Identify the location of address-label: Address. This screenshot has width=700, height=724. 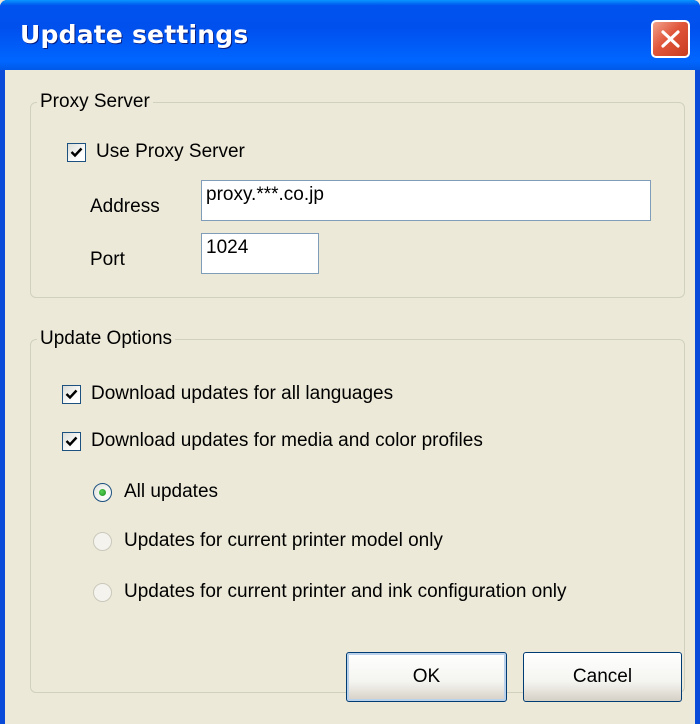
(125, 206).